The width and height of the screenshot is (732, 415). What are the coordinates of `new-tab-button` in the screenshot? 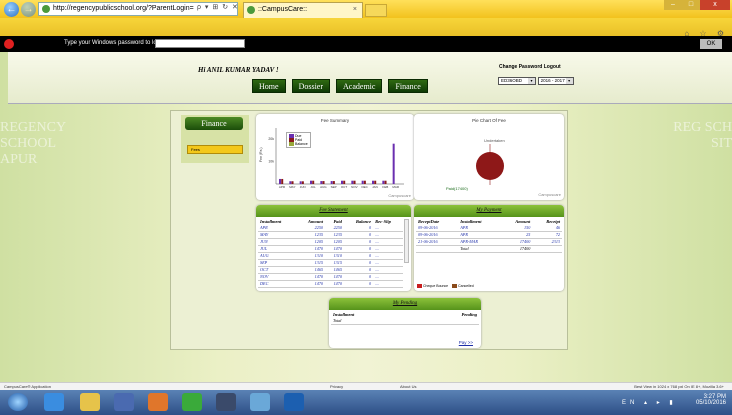 It's located at (376, 10).